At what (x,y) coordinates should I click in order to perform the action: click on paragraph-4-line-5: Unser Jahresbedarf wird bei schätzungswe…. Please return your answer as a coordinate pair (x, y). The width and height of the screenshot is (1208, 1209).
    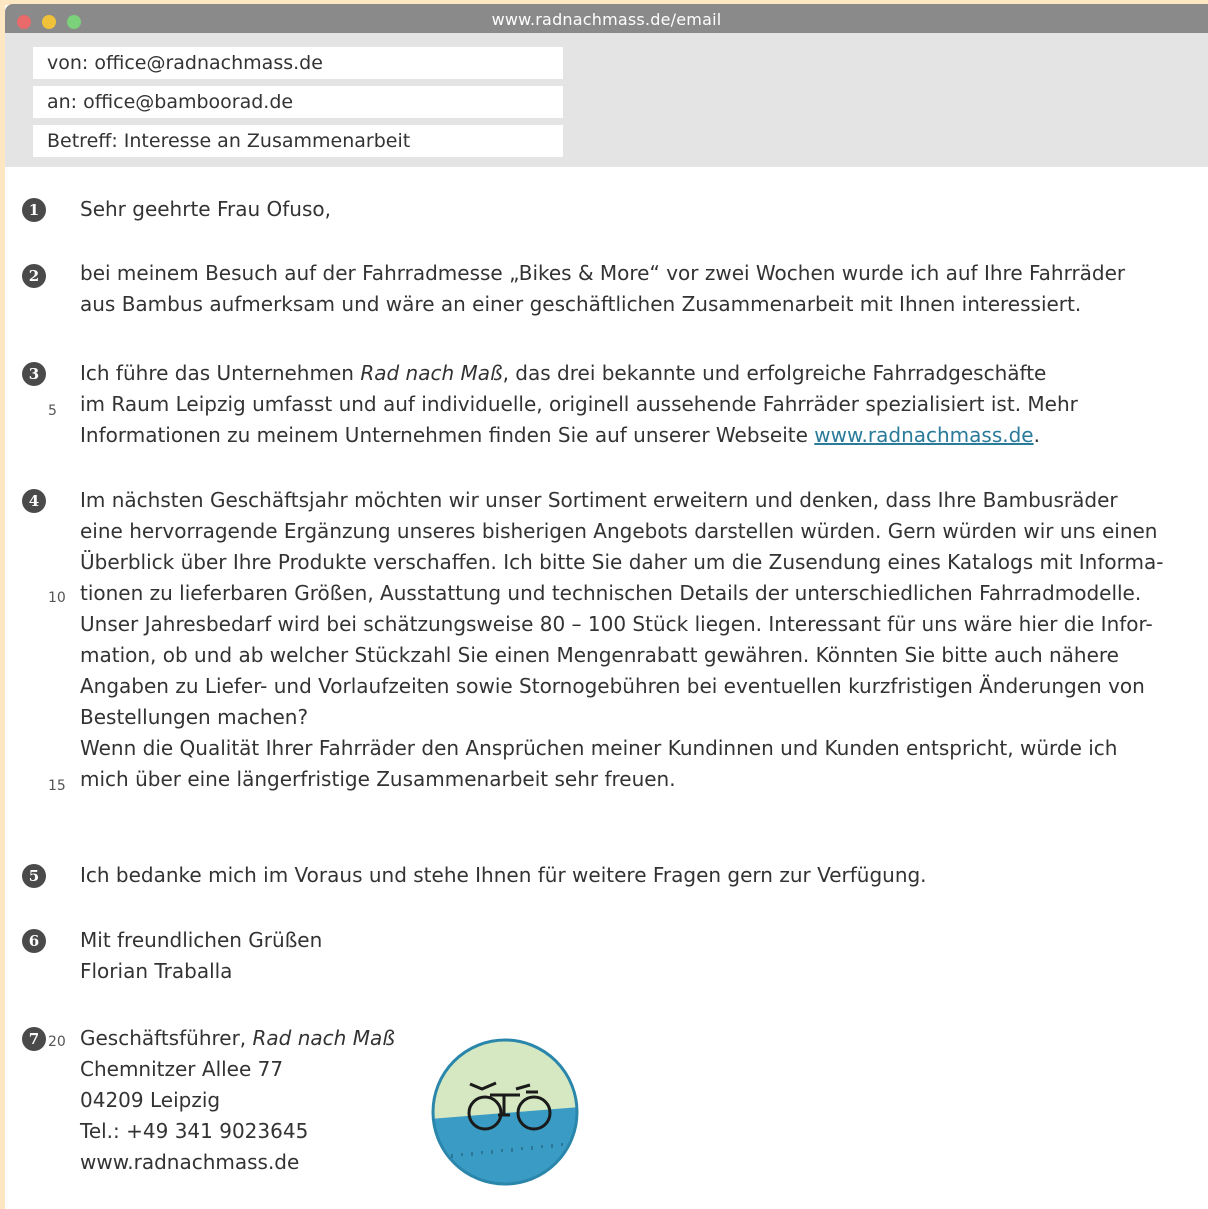
    Looking at the image, I should click on (616, 624).